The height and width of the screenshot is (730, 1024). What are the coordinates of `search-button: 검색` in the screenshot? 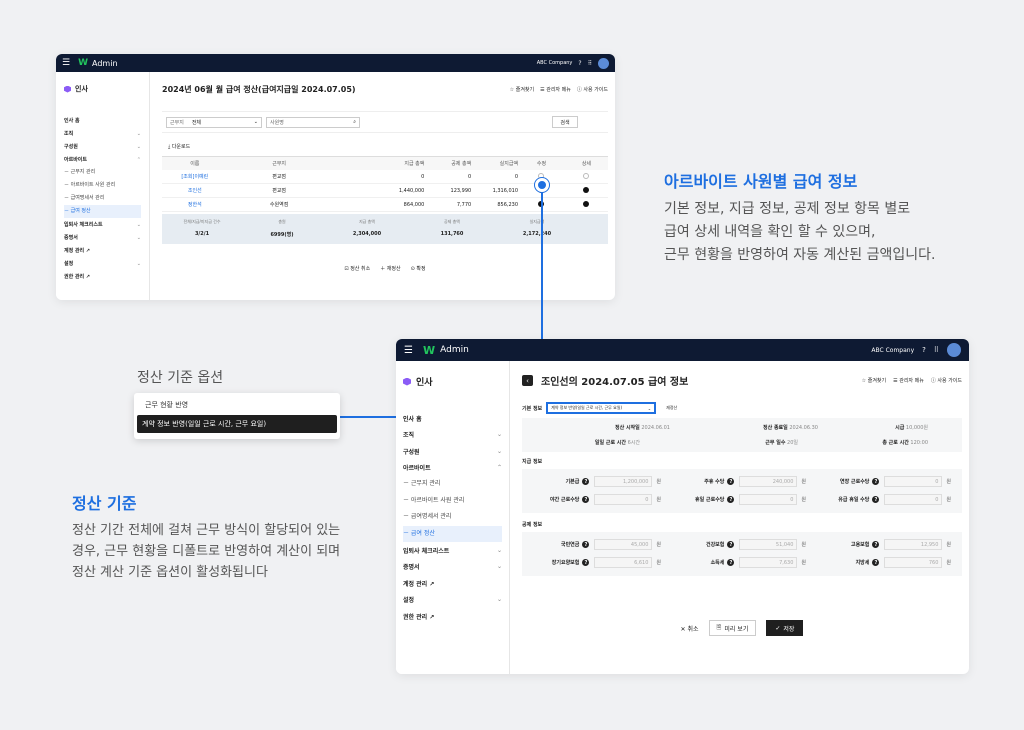 It's located at (565, 122).